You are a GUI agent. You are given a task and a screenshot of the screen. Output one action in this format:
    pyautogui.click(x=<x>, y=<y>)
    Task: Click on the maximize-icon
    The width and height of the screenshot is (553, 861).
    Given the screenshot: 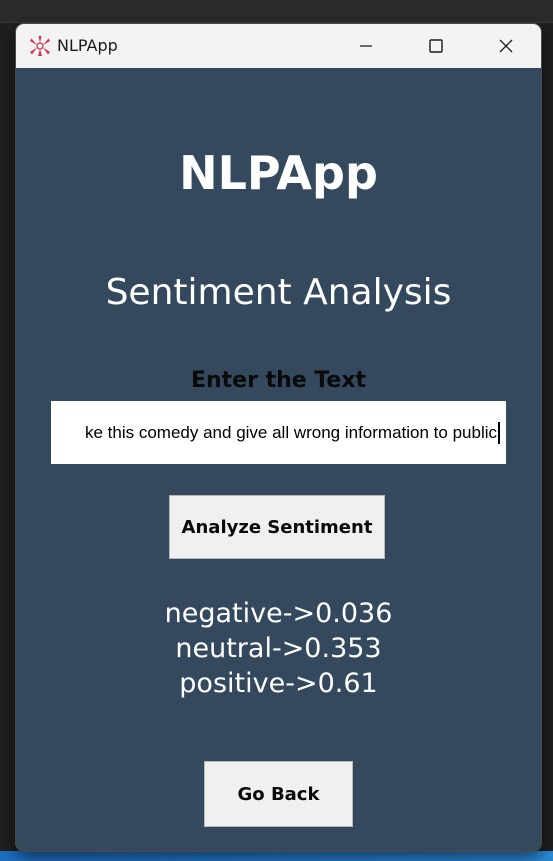 What is the action you would take?
    pyautogui.click(x=436, y=46)
    